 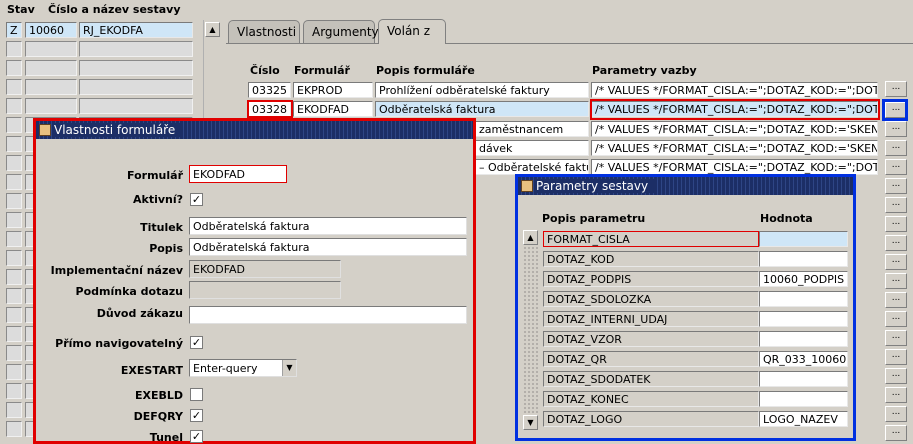 What do you see at coordinates (243, 368) in the screenshot?
I see `exestart-select: Enter-query ▼` at bounding box center [243, 368].